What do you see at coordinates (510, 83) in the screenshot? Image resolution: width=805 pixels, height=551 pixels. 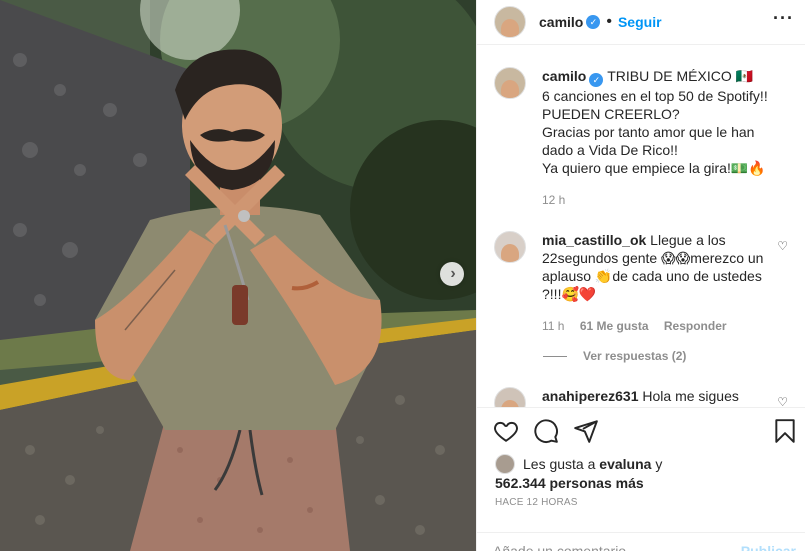 I see `caption-author-avatar` at bounding box center [510, 83].